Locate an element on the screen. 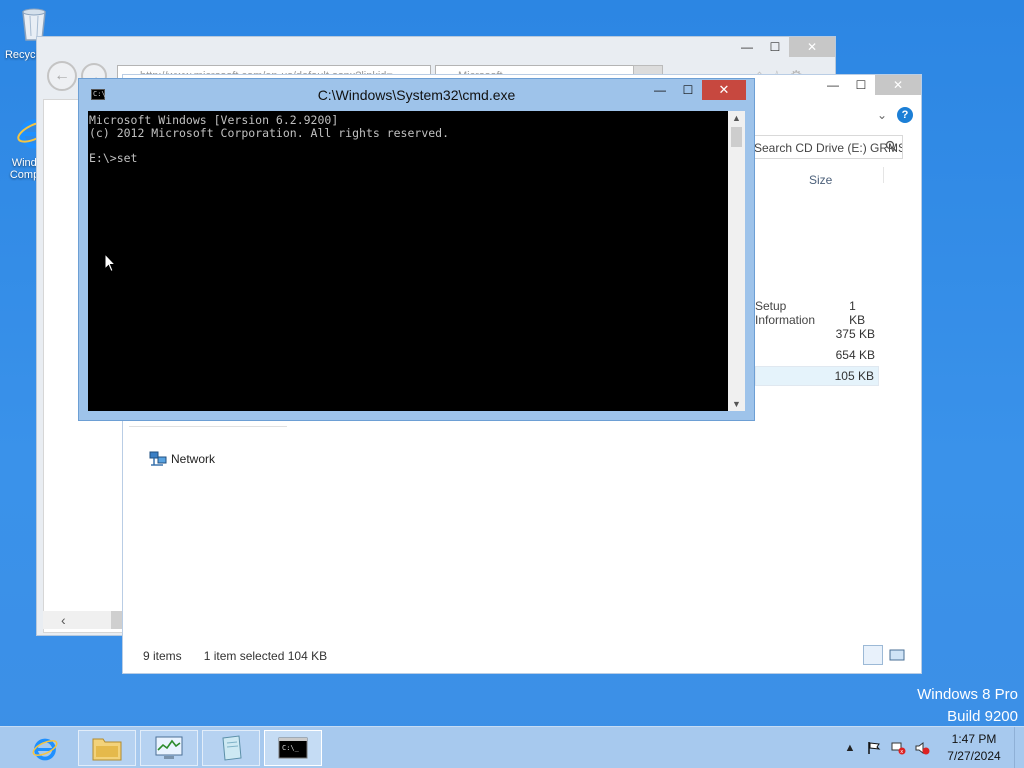 Image resolution: width=1024 pixels, height=768 pixels. task-manager-icon is located at coordinates (169, 747).